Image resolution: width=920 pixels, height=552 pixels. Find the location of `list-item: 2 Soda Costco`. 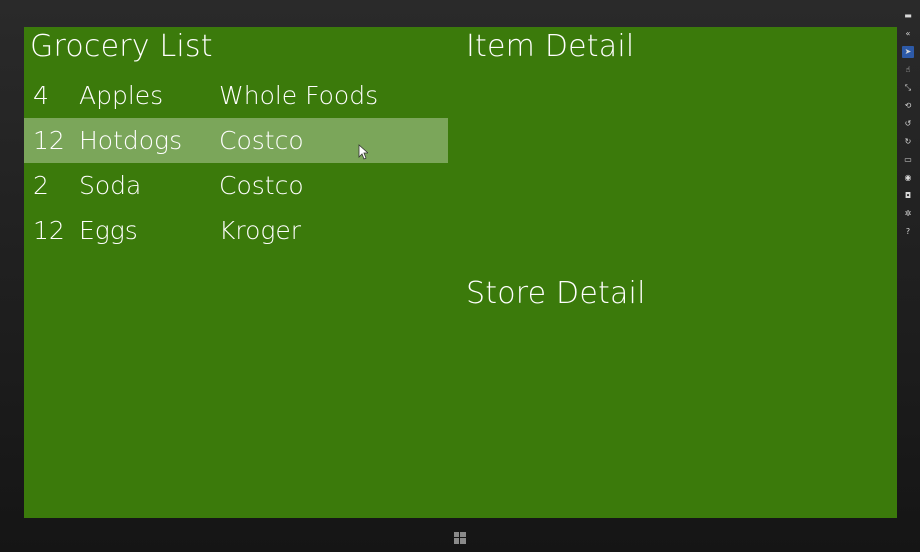

list-item: 2 Soda Costco is located at coordinates (236, 185).